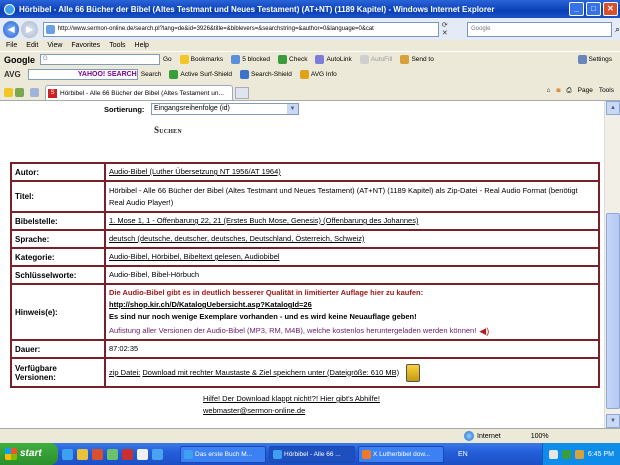 The width and height of the screenshot is (620, 465). What do you see at coordinates (593, 9) in the screenshot?
I see `maximize-button: □` at bounding box center [593, 9].